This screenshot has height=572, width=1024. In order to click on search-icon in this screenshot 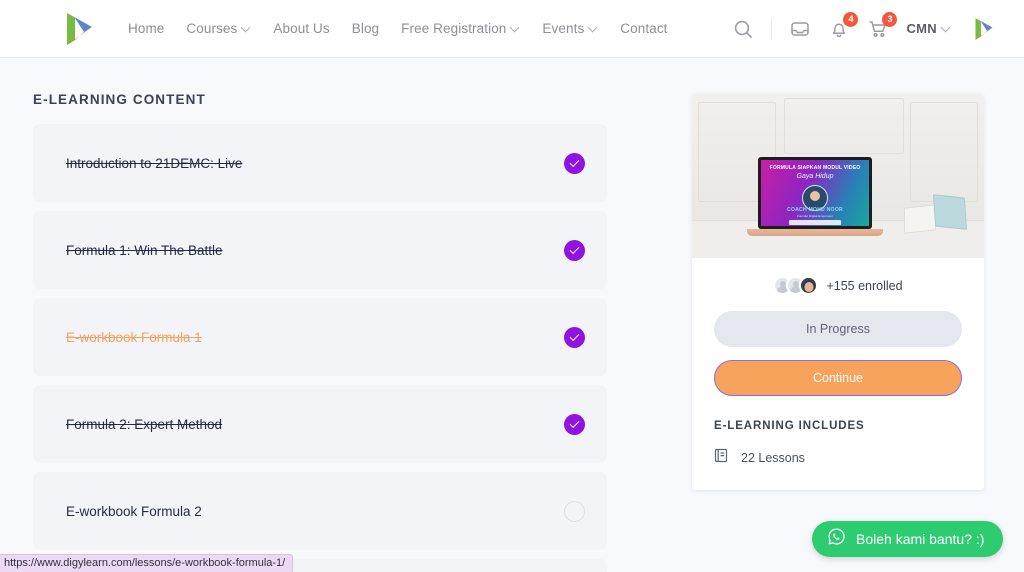, I will do `click(743, 29)`.